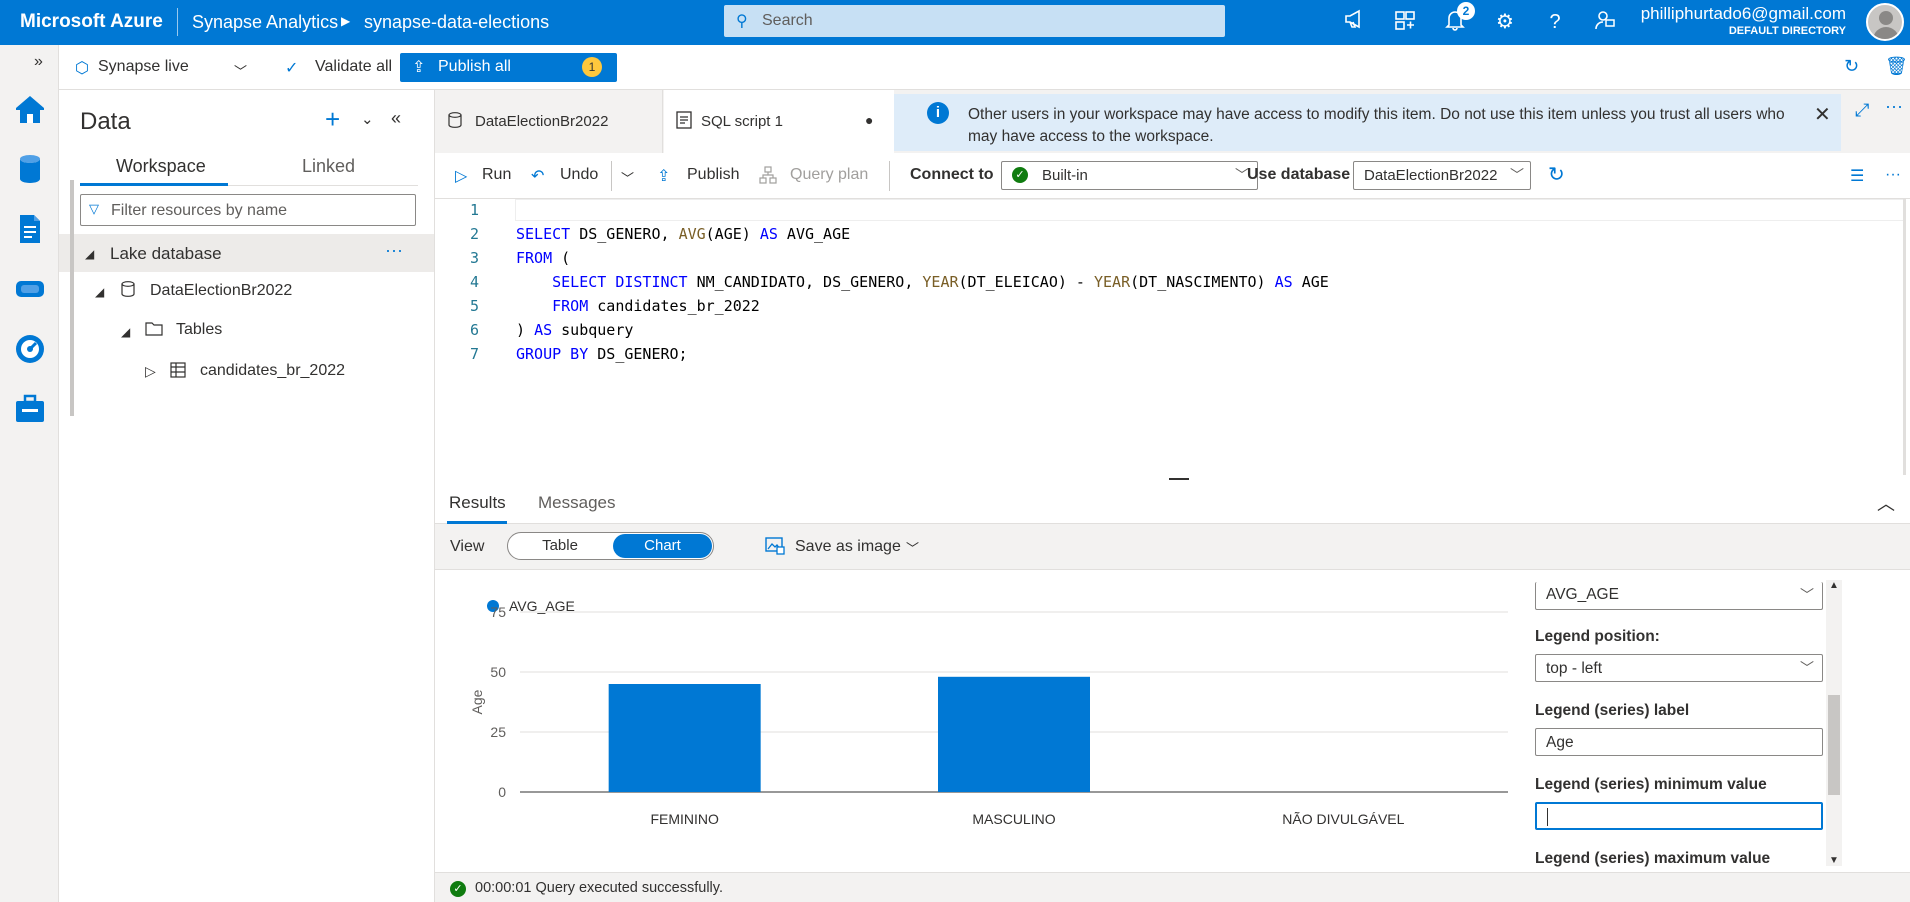 This screenshot has width=1910, height=902. What do you see at coordinates (496, 175) in the screenshot?
I see `run-button: Run` at bounding box center [496, 175].